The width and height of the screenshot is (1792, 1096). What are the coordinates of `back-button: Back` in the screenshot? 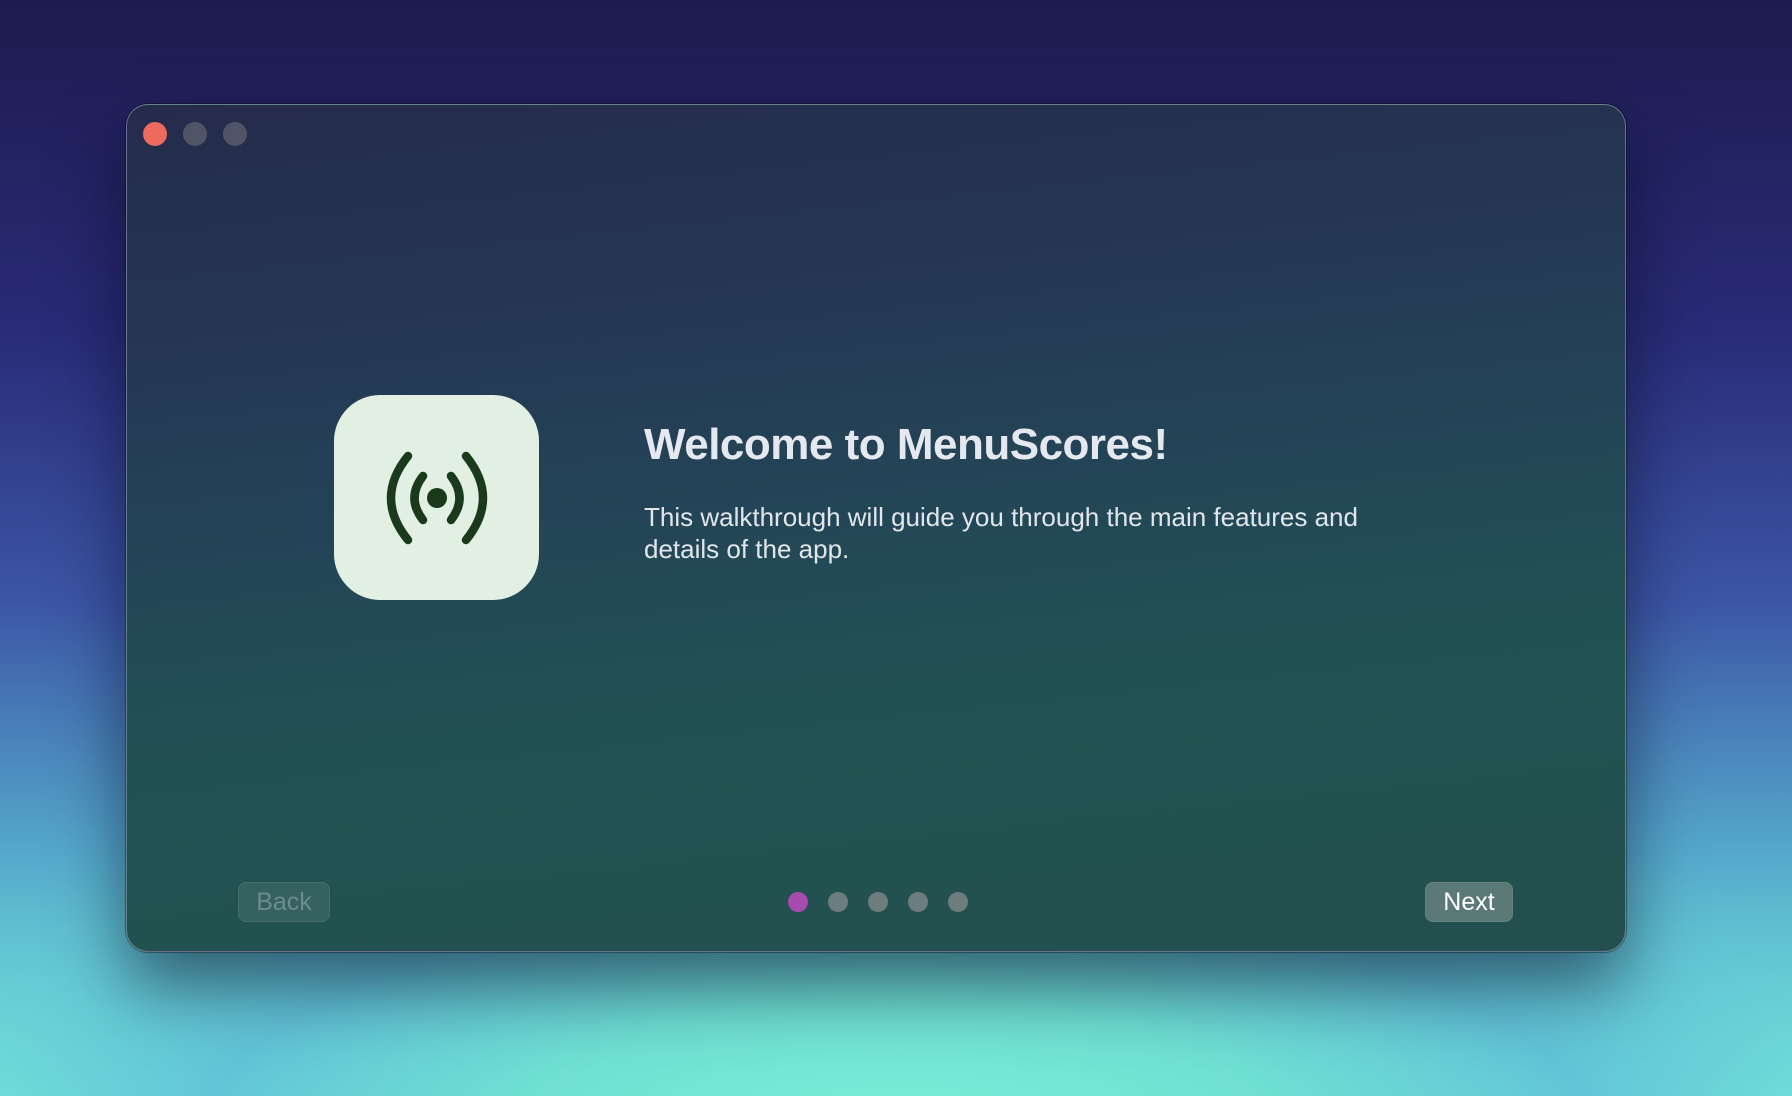 It's located at (284, 902).